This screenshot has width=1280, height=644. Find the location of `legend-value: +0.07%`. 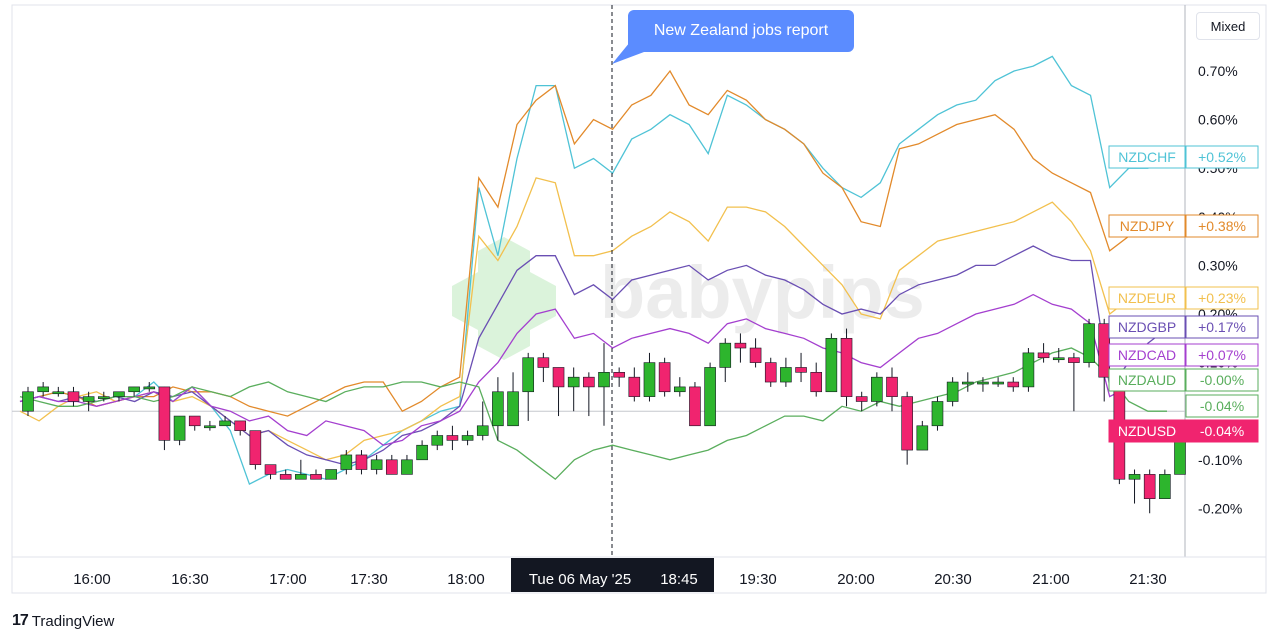

legend-value: +0.07% is located at coordinates (1222, 355).